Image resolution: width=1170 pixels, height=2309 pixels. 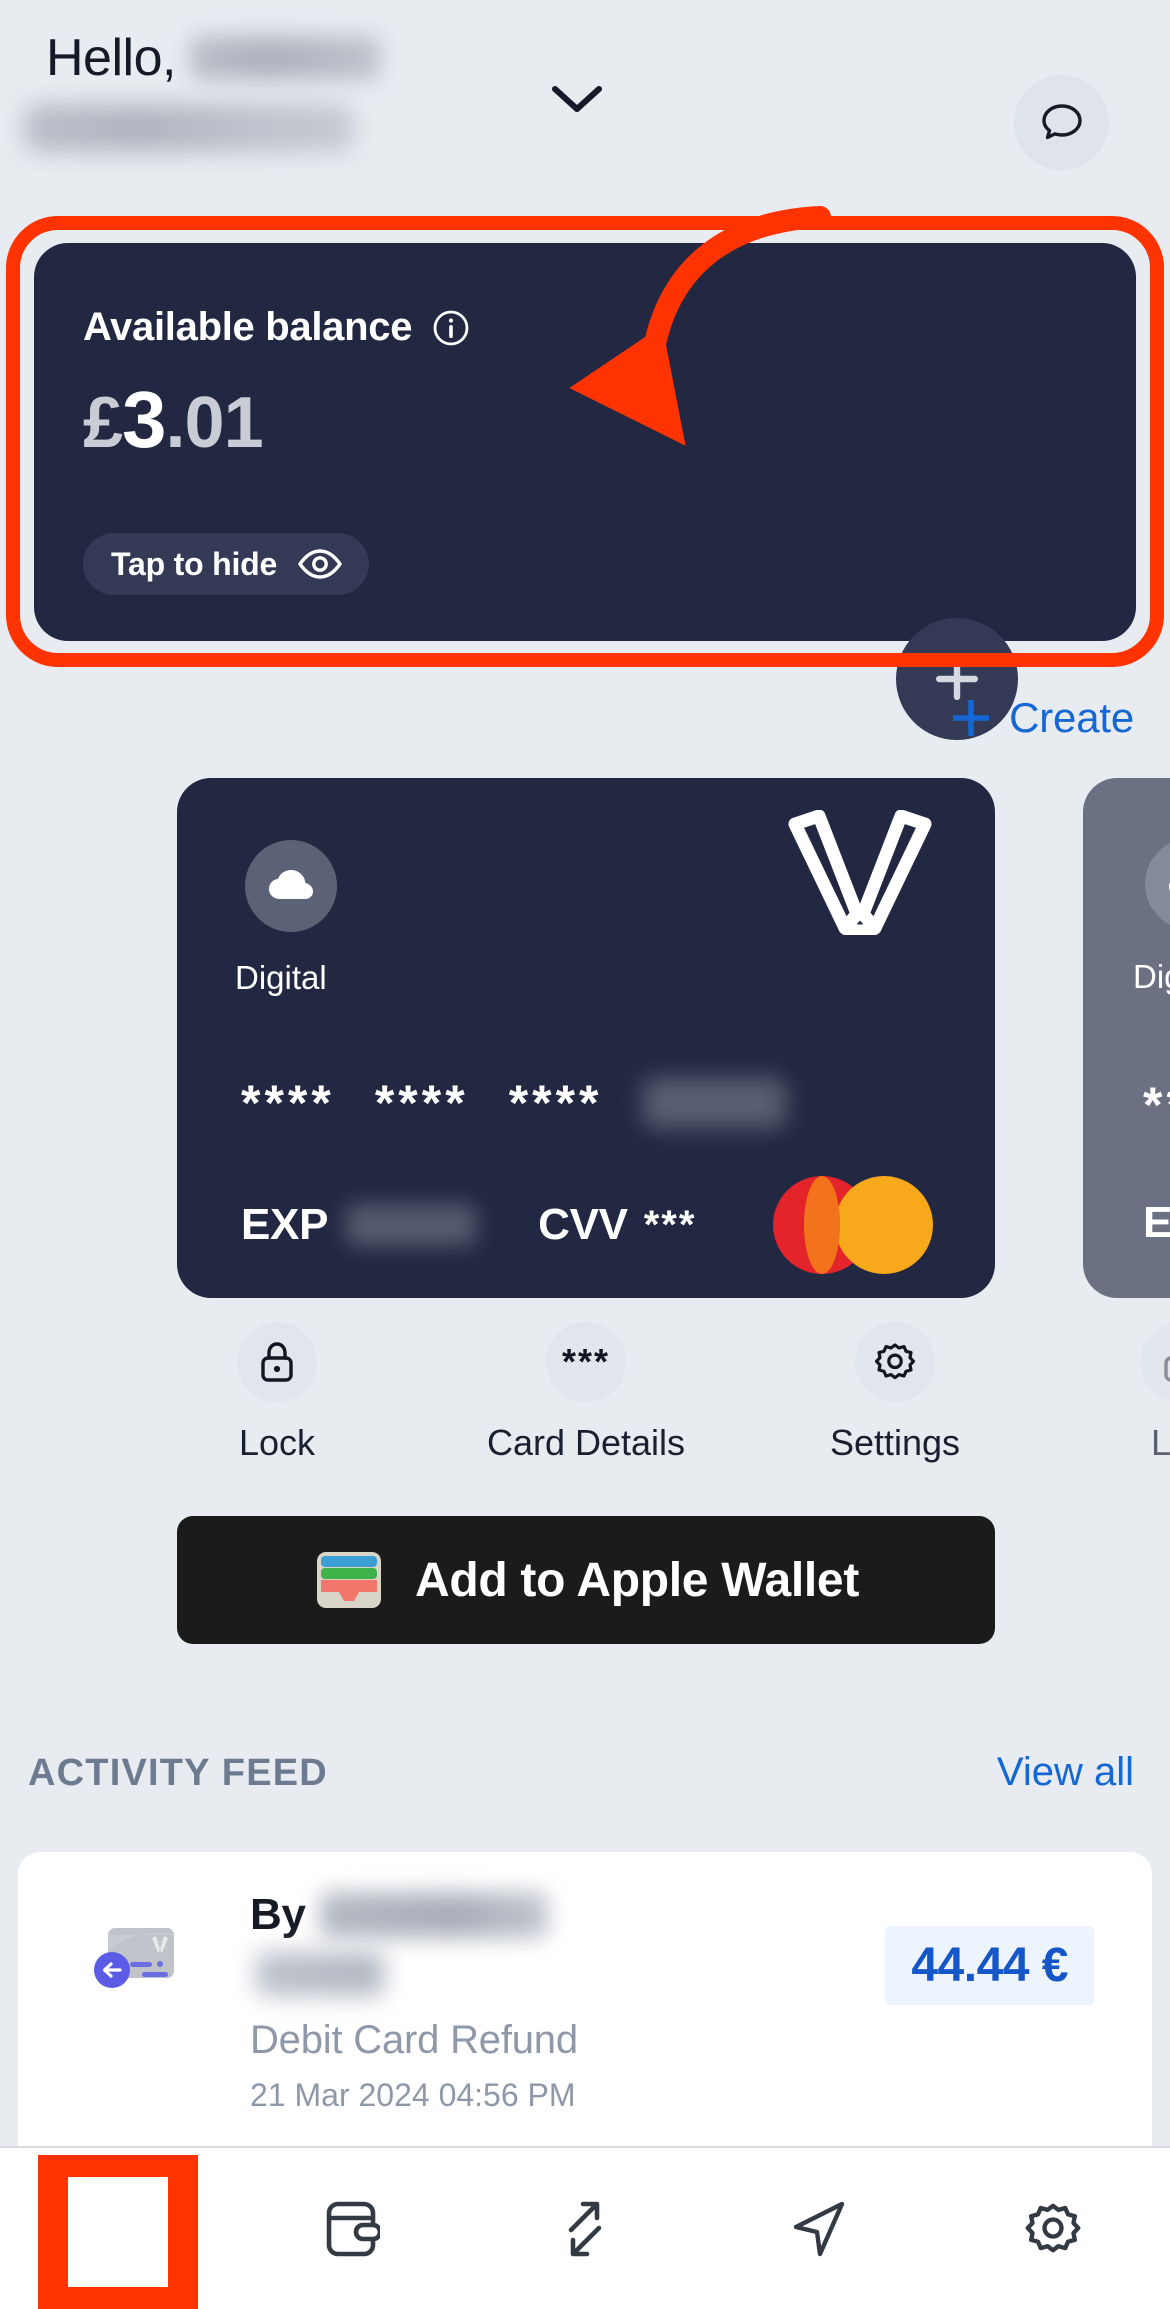 I want to click on apple-wallet-icon, so click(x=348, y=1580).